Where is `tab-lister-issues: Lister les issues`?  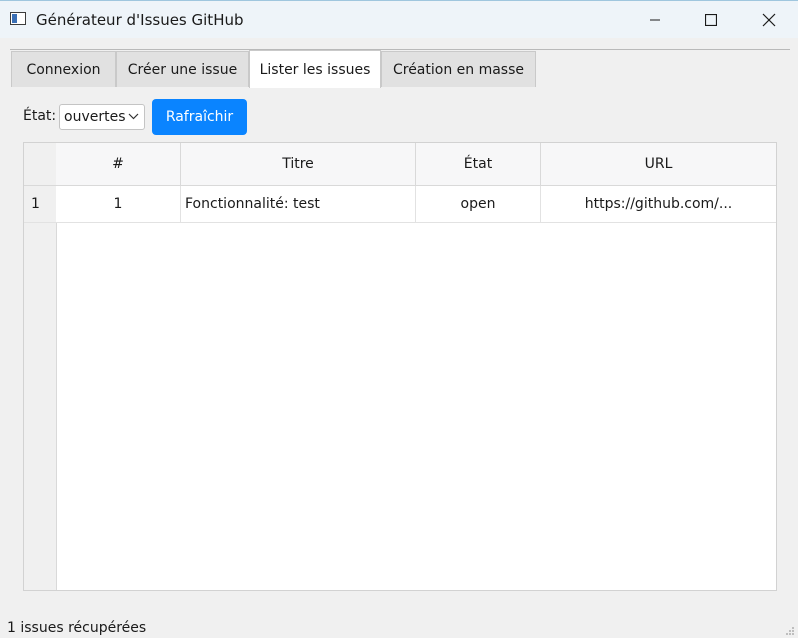
tab-lister-issues: Lister les issues is located at coordinates (315, 69).